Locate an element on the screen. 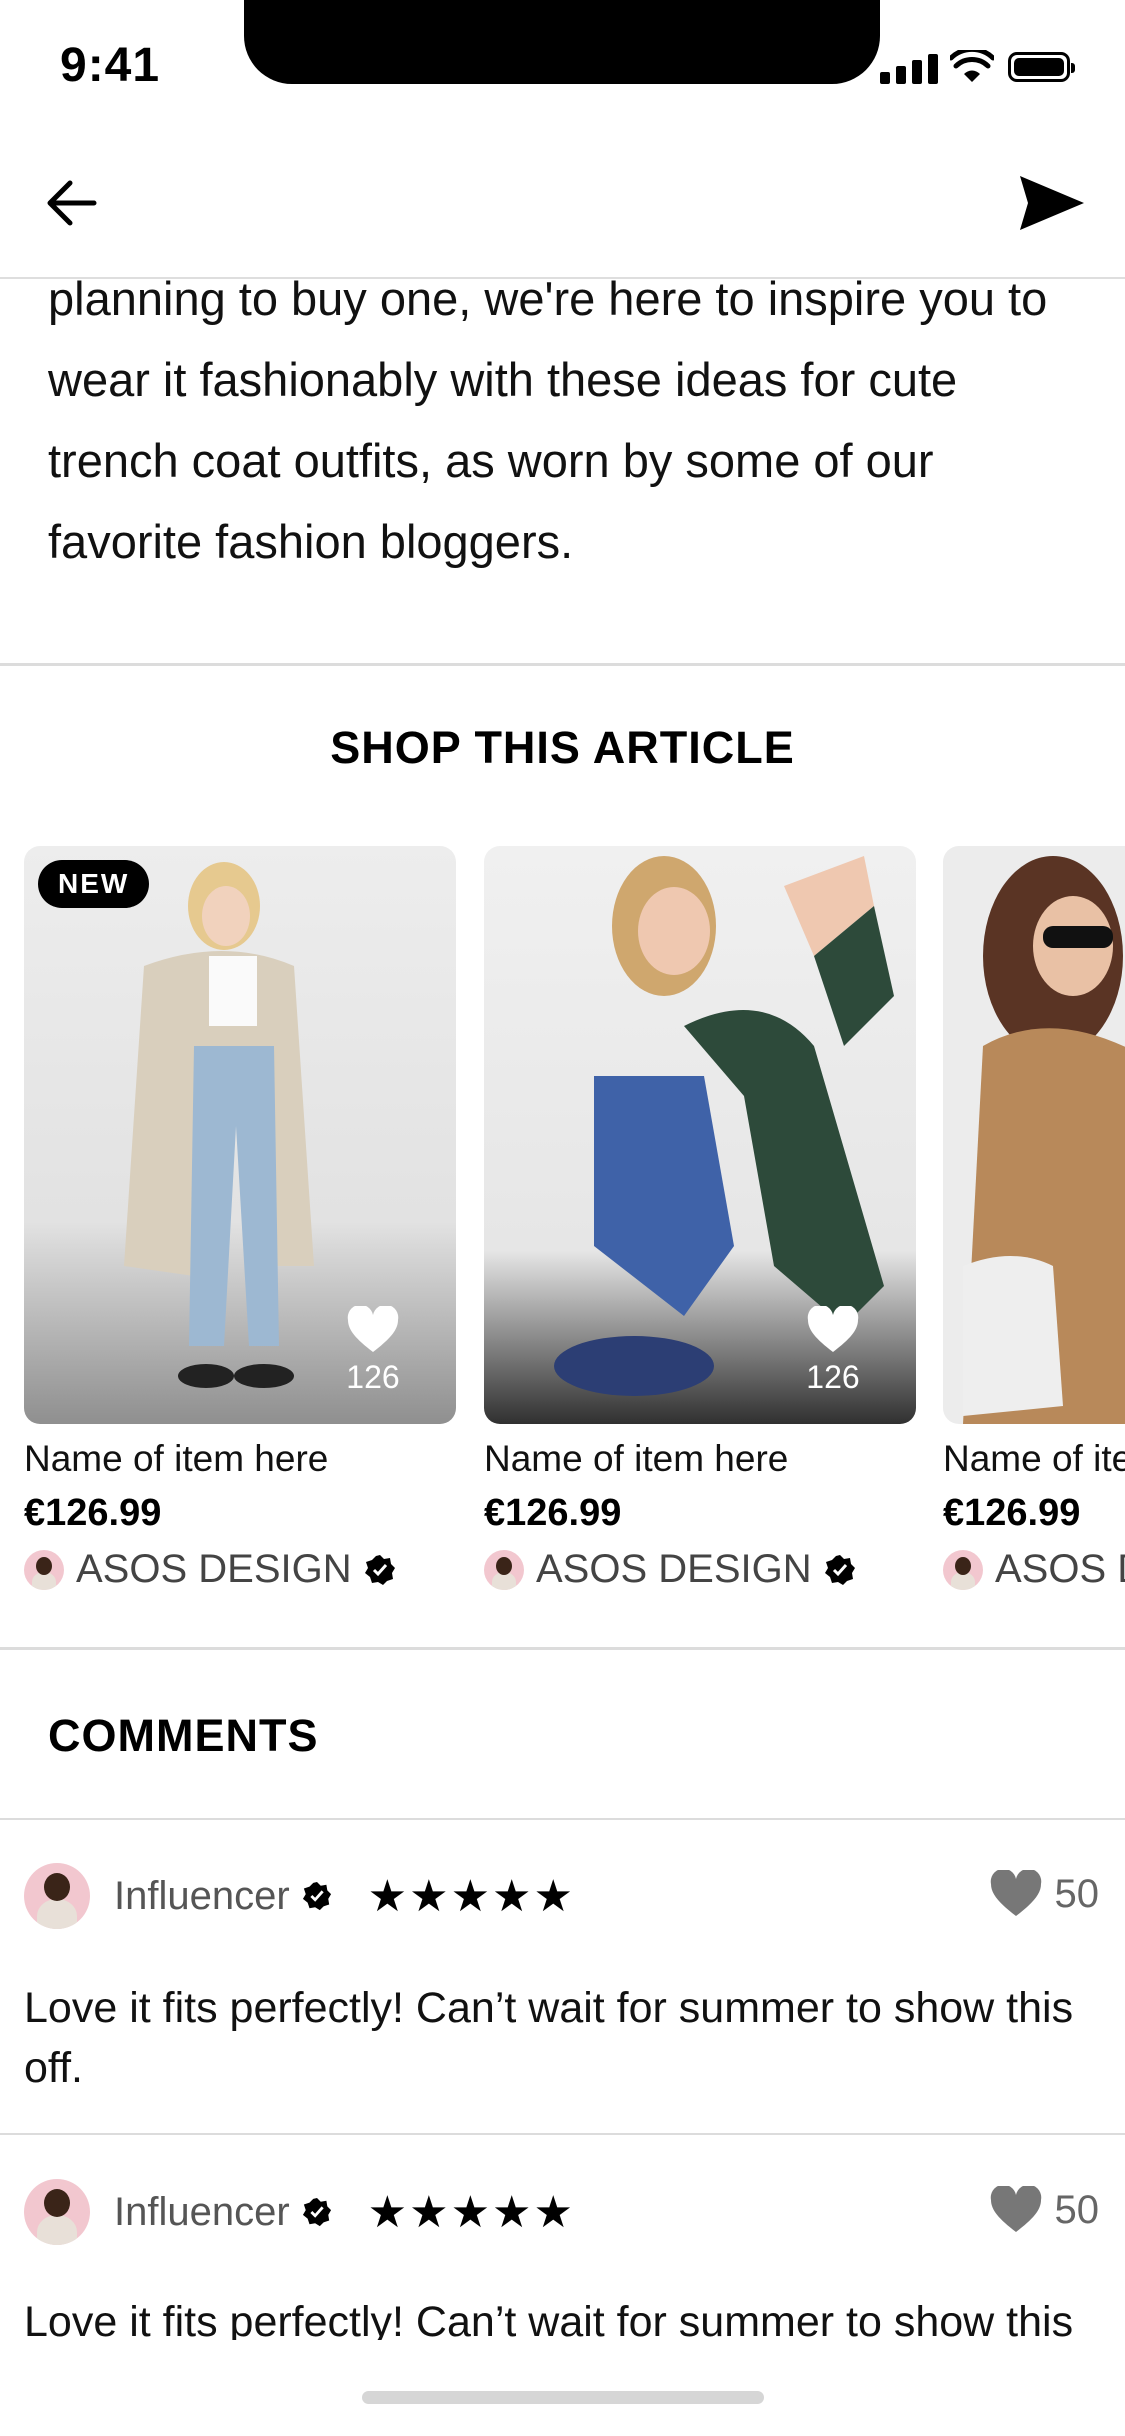 This screenshot has width=1125, height=2436. battery-icon is located at coordinates (1041, 67).